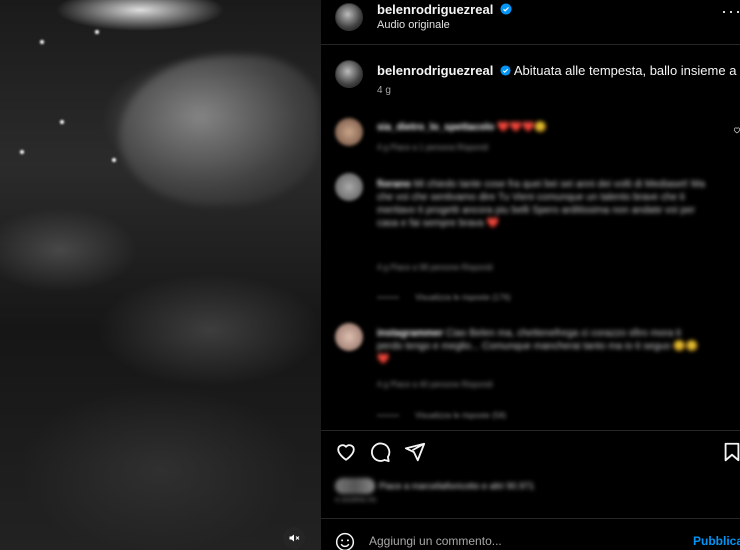 The image size is (740, 550). What do you see at coordinates (355, 486) in the screenshot?
I see `liker-avatars` at bounding box center [355, 486].